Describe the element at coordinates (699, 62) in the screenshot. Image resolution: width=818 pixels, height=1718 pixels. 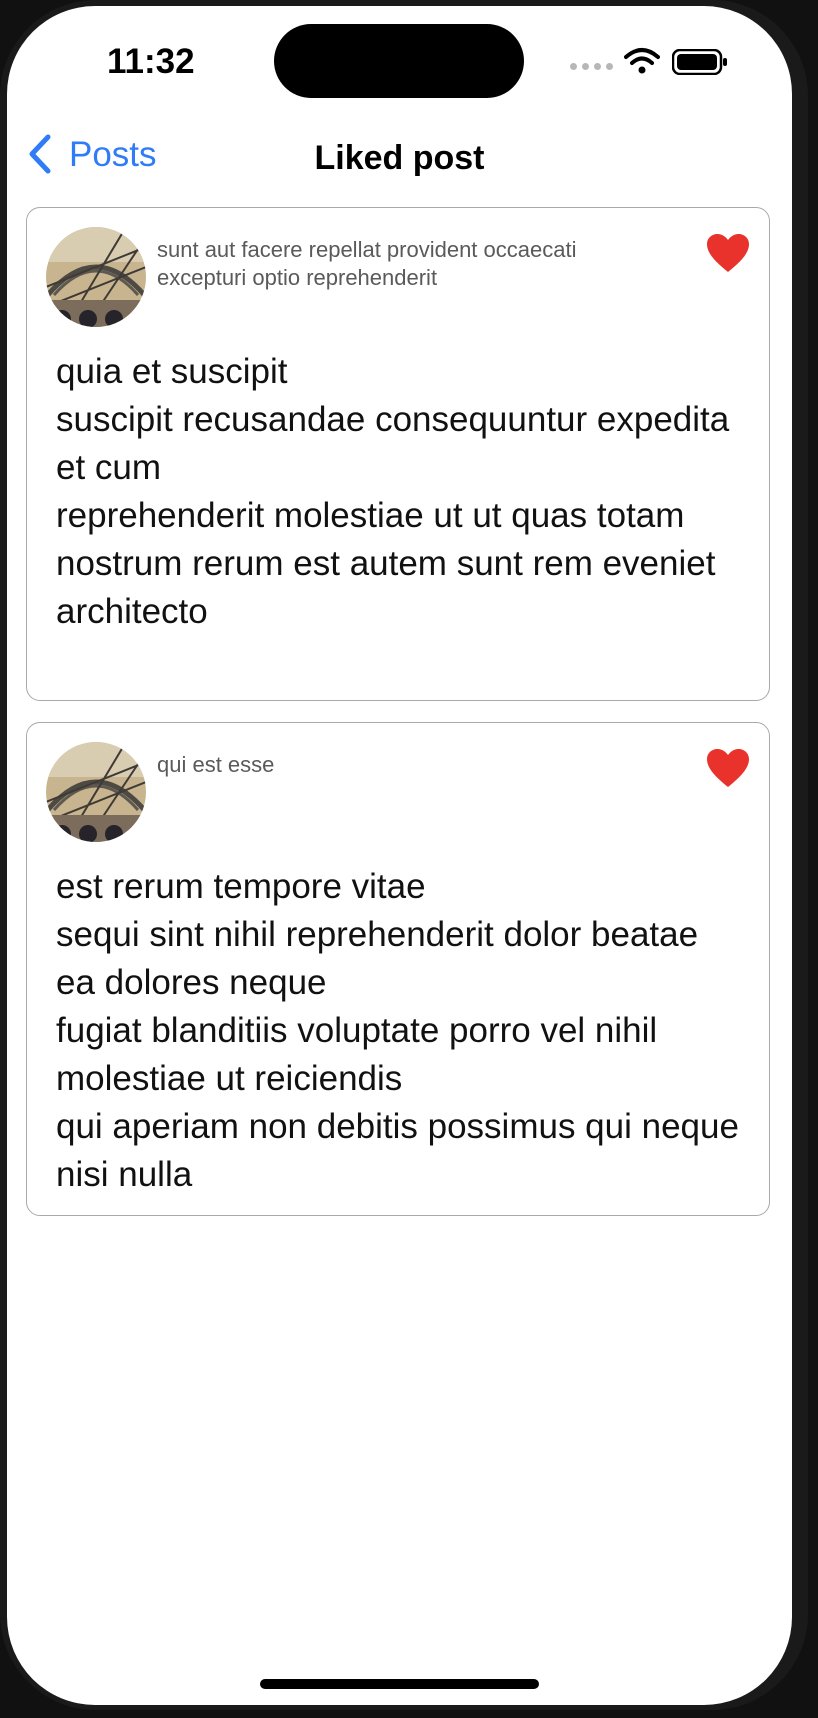
I see `battery-icon` at that location.